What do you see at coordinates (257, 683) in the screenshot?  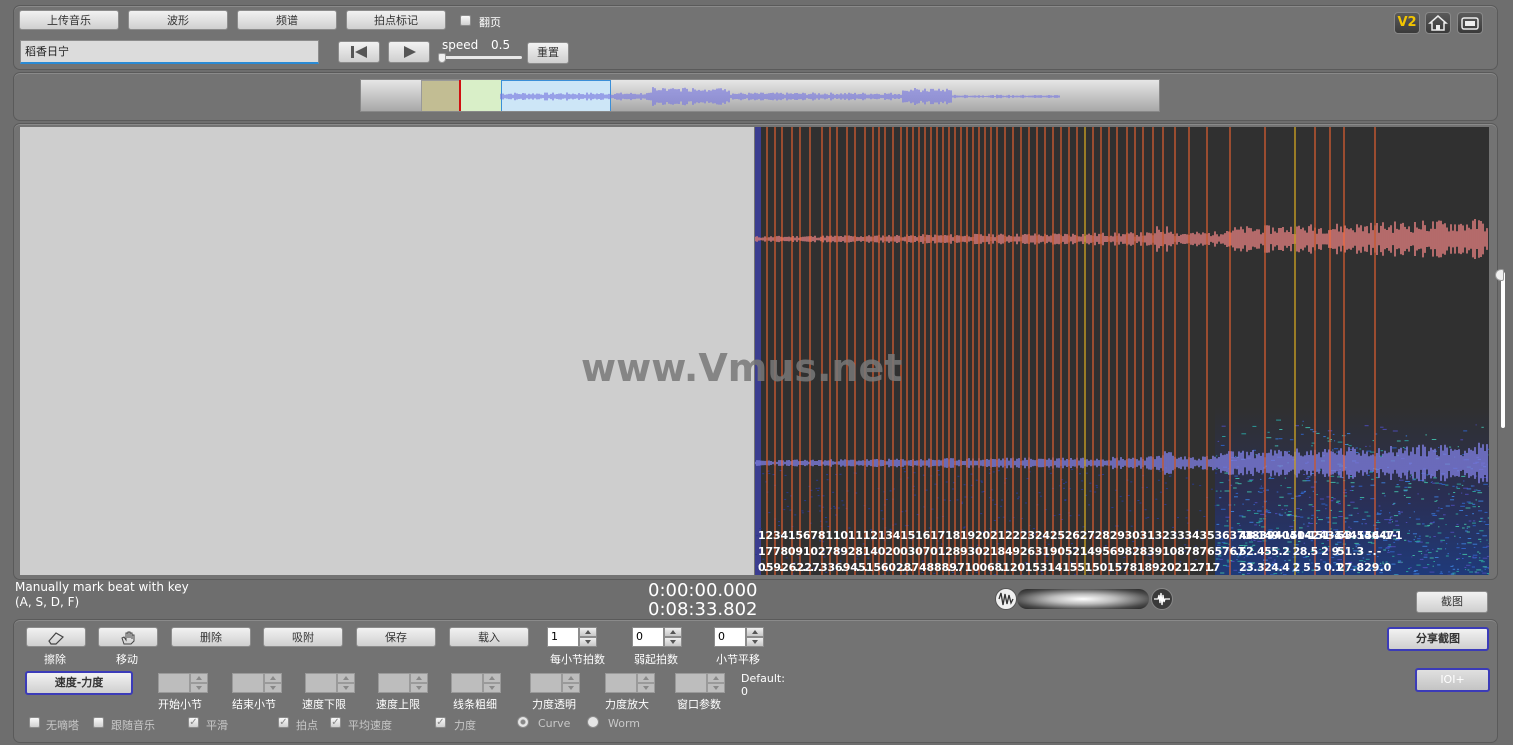 I see `end-bar-stepper` at bounding box center [257, 683].